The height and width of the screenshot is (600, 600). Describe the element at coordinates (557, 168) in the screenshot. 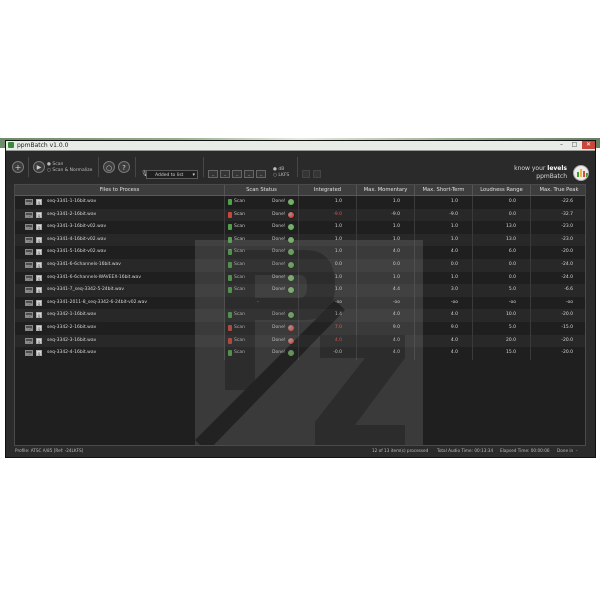

I see `brand-tagline-bold: levels` at that location.